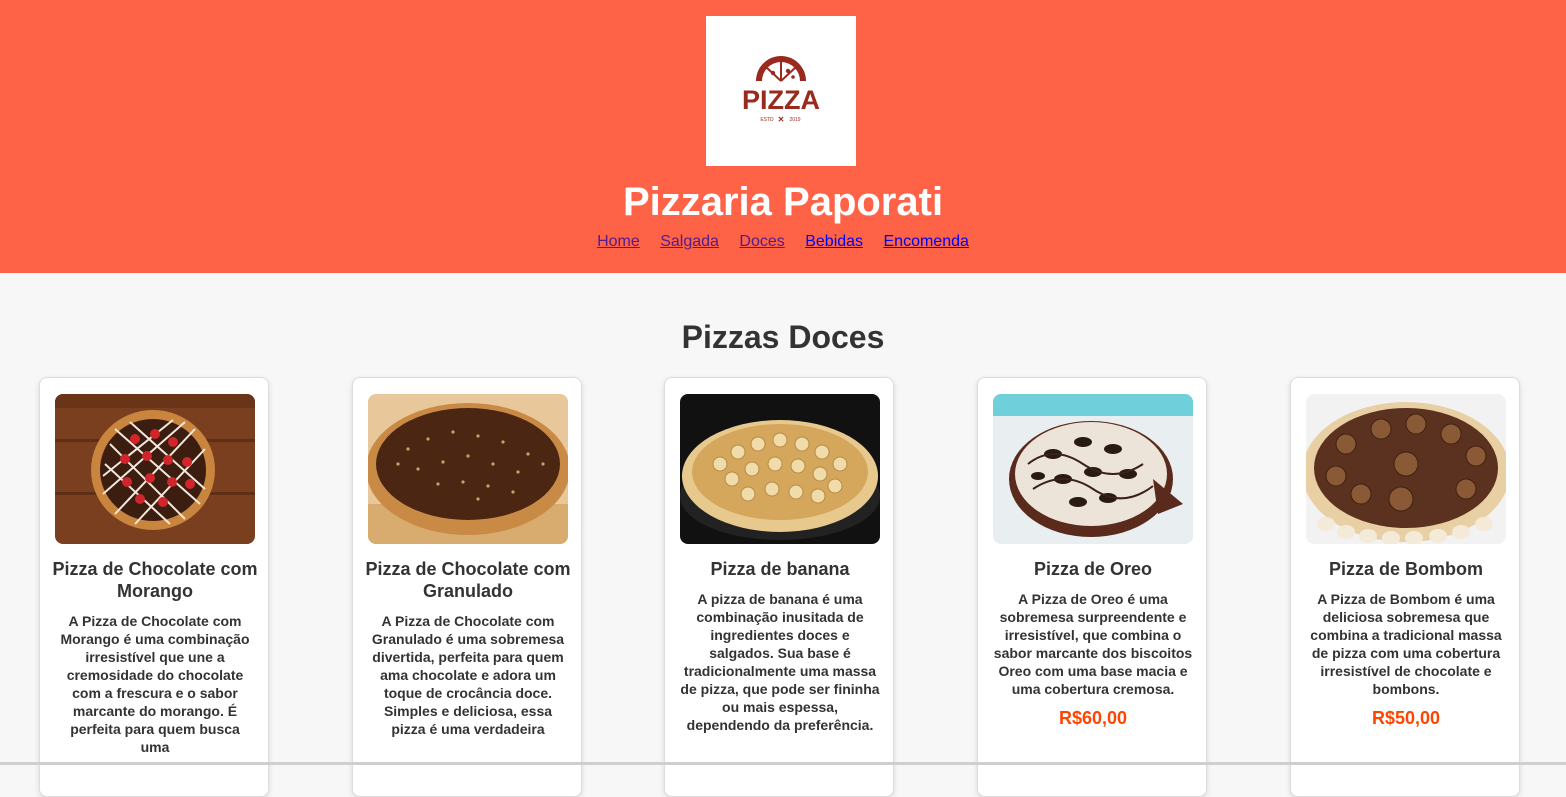 The image size is (1566, 797). Describe the element at coordinates (783, 202) in the screenshot. I see `site-title: Pizzaria Paporati` at that location.